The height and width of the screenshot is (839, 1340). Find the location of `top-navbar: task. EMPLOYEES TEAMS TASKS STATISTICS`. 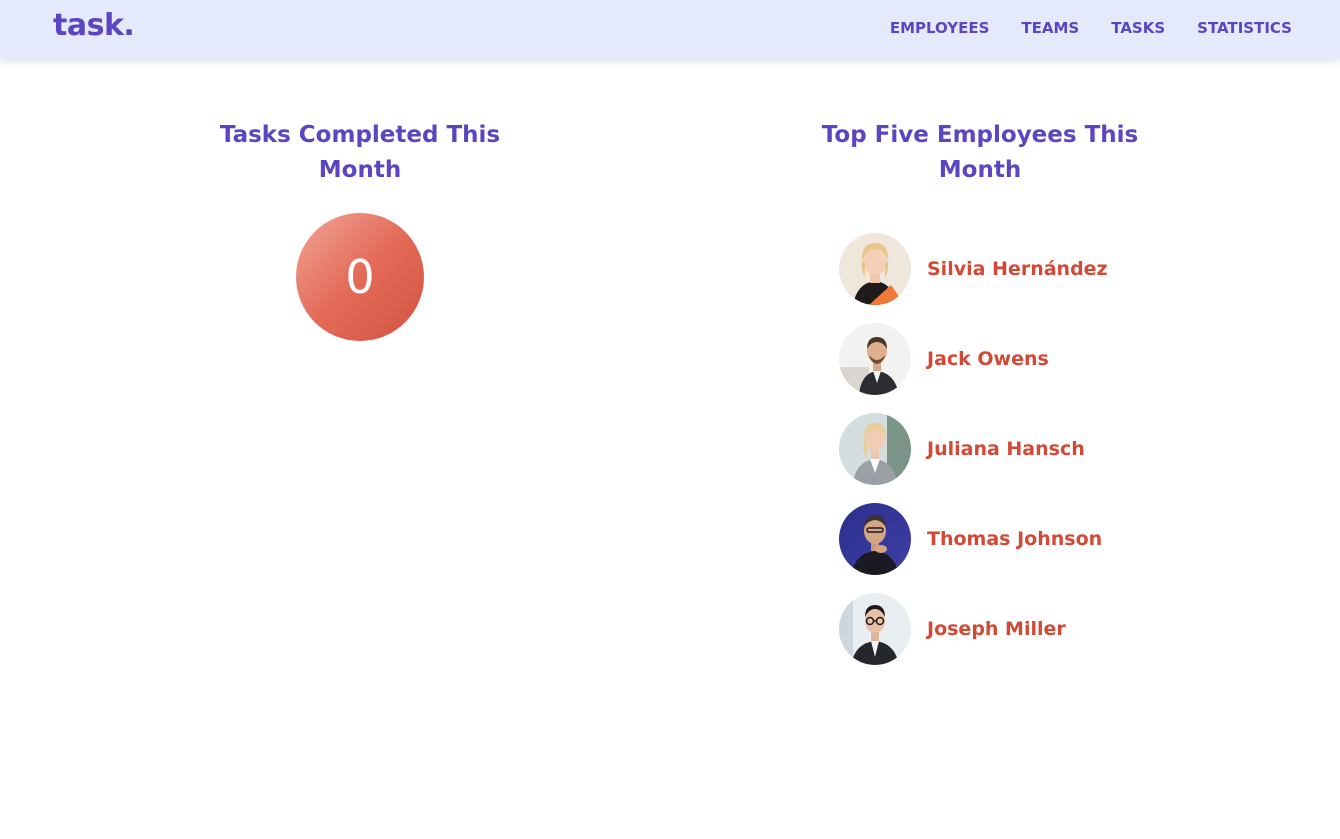

top-navbar: task. EMPLOYEES TEAMS TASKS STATISTICS is located at coordinates (670, 29).